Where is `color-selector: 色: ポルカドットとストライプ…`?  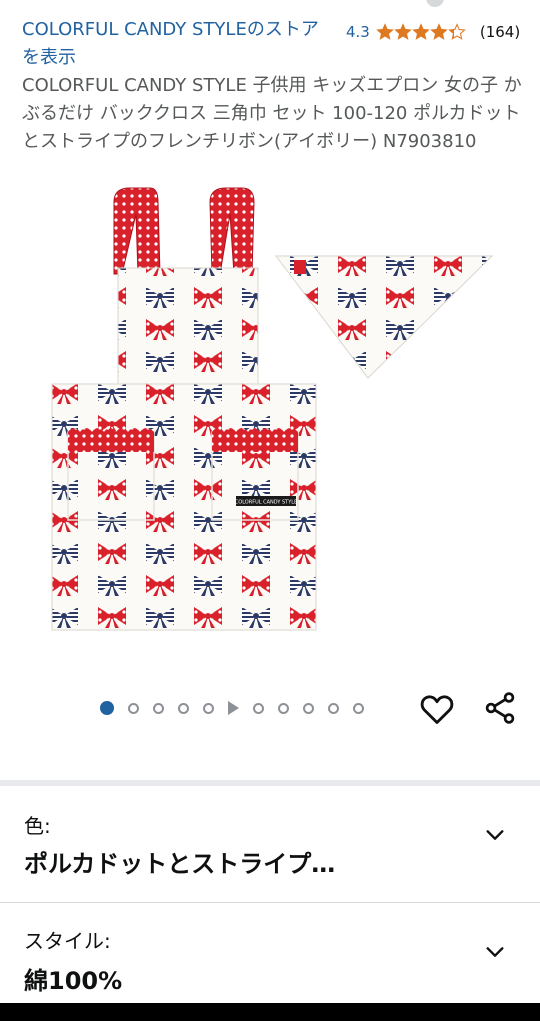
color-selector: 色: ポルカドットとストライプ… is located at coordinates (270, 844).